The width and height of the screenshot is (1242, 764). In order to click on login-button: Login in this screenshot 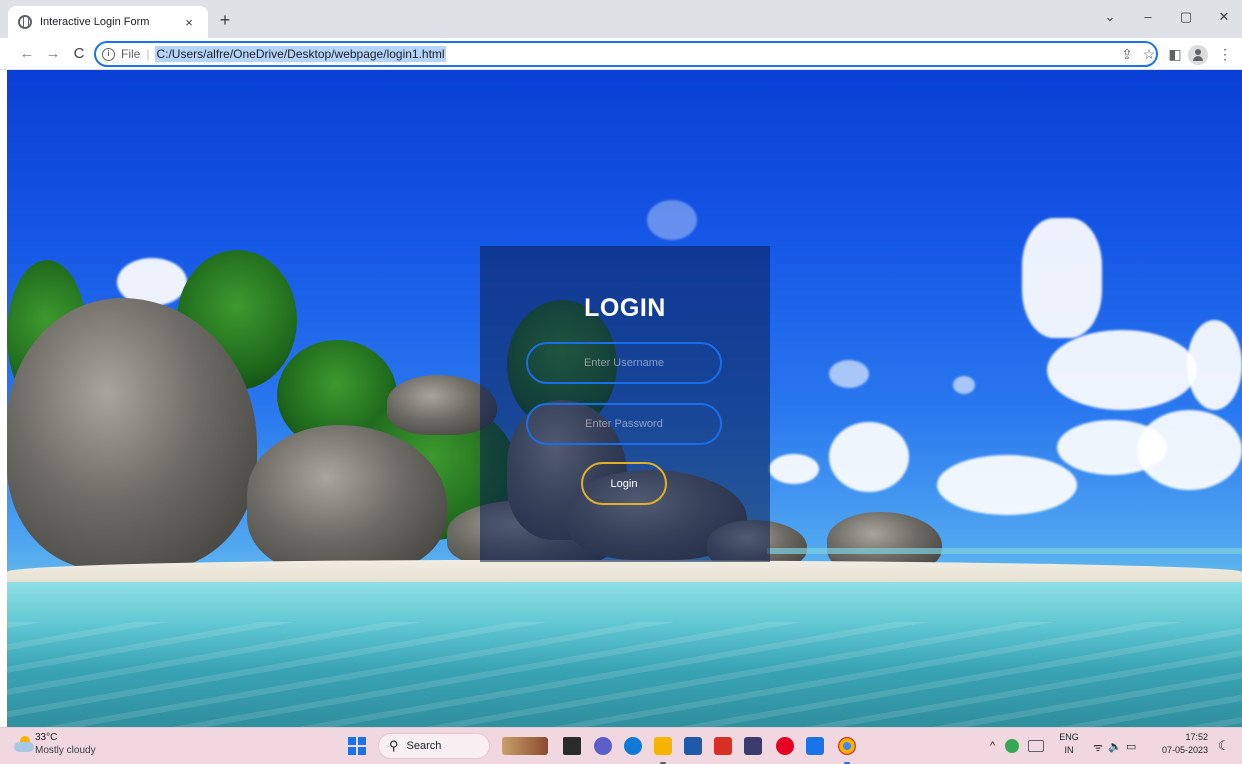, I will do `click(624, 483)`.